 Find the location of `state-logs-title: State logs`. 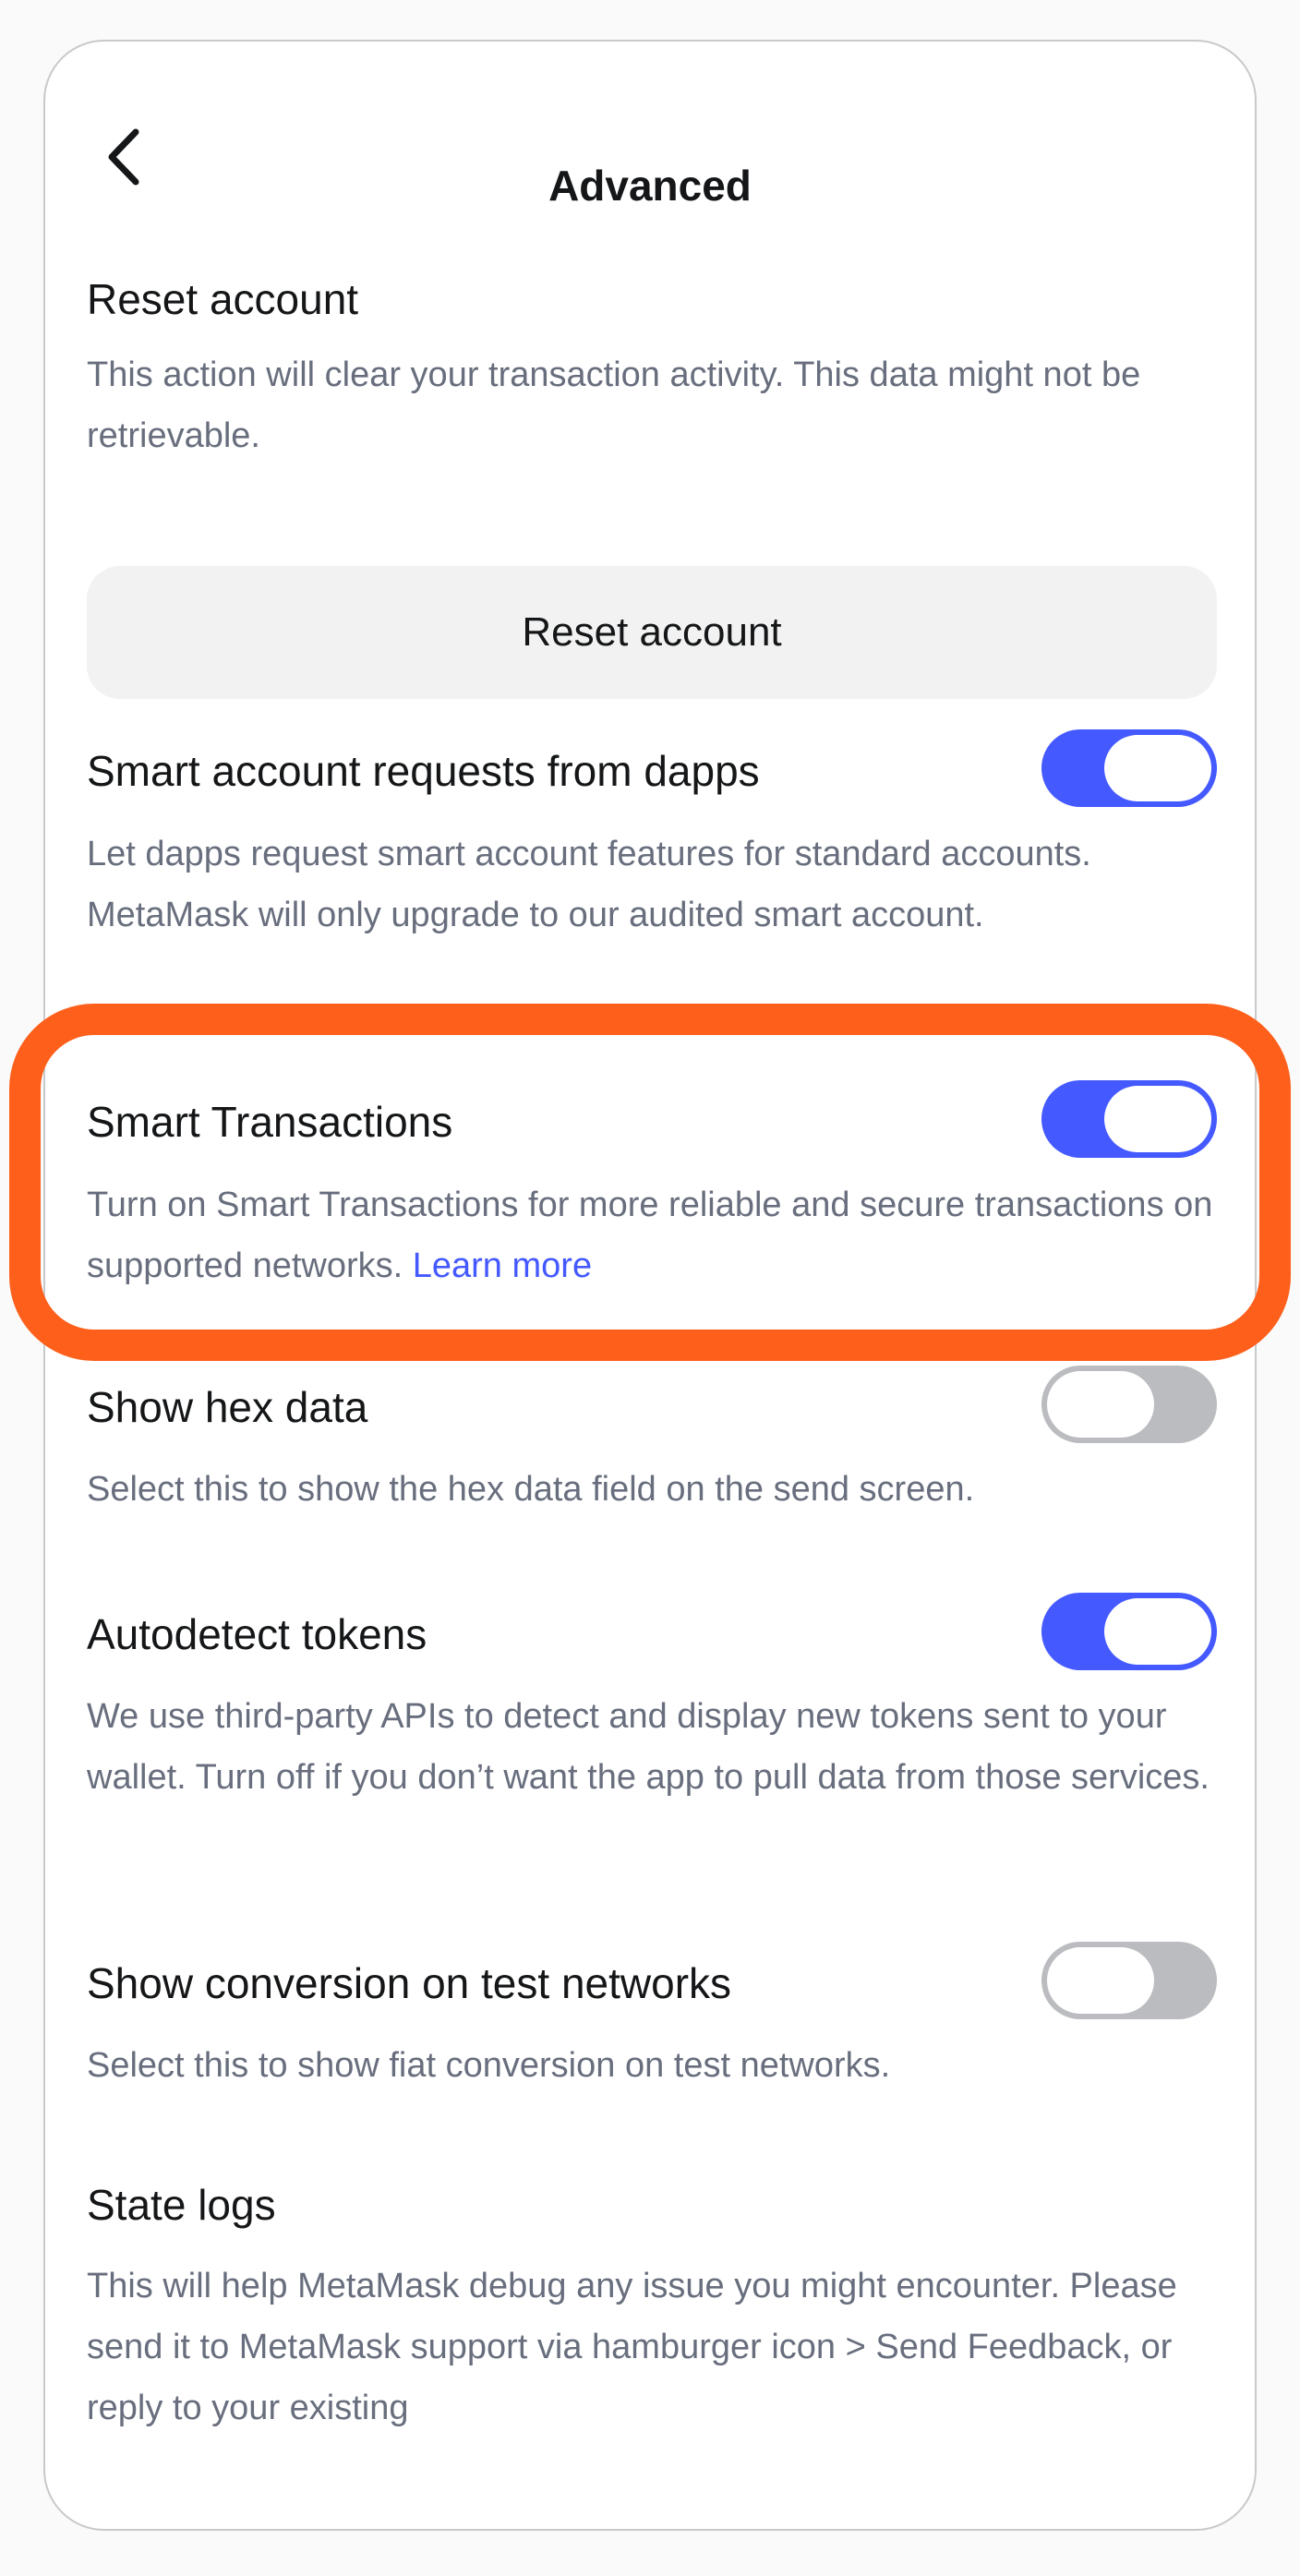

state-logs-title: State logs is located at coordinates (181, 2205).